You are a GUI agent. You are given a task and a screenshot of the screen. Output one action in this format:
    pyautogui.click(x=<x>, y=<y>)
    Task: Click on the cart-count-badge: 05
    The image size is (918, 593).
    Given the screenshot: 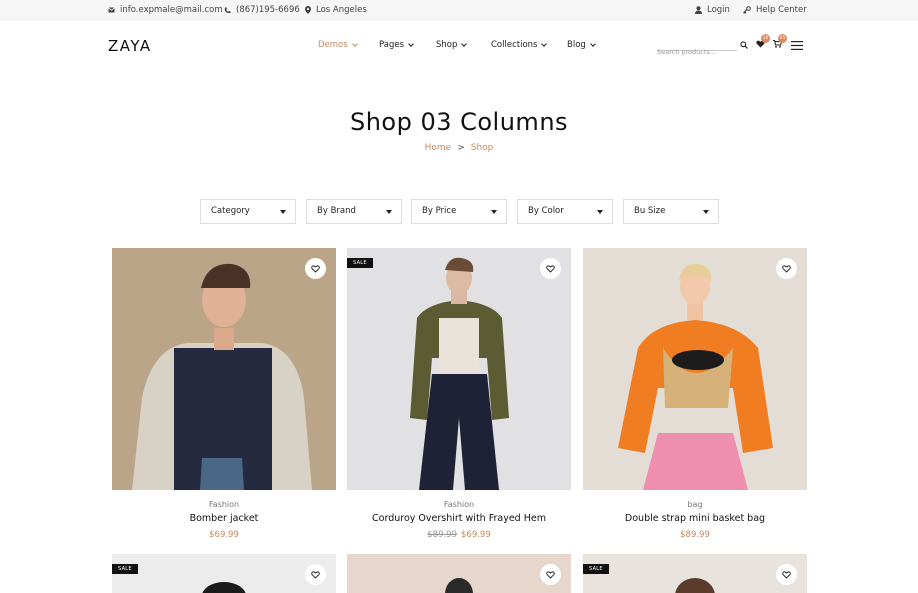 What is the action you would take?
    pyautogui.click(x=782, y=38)
    